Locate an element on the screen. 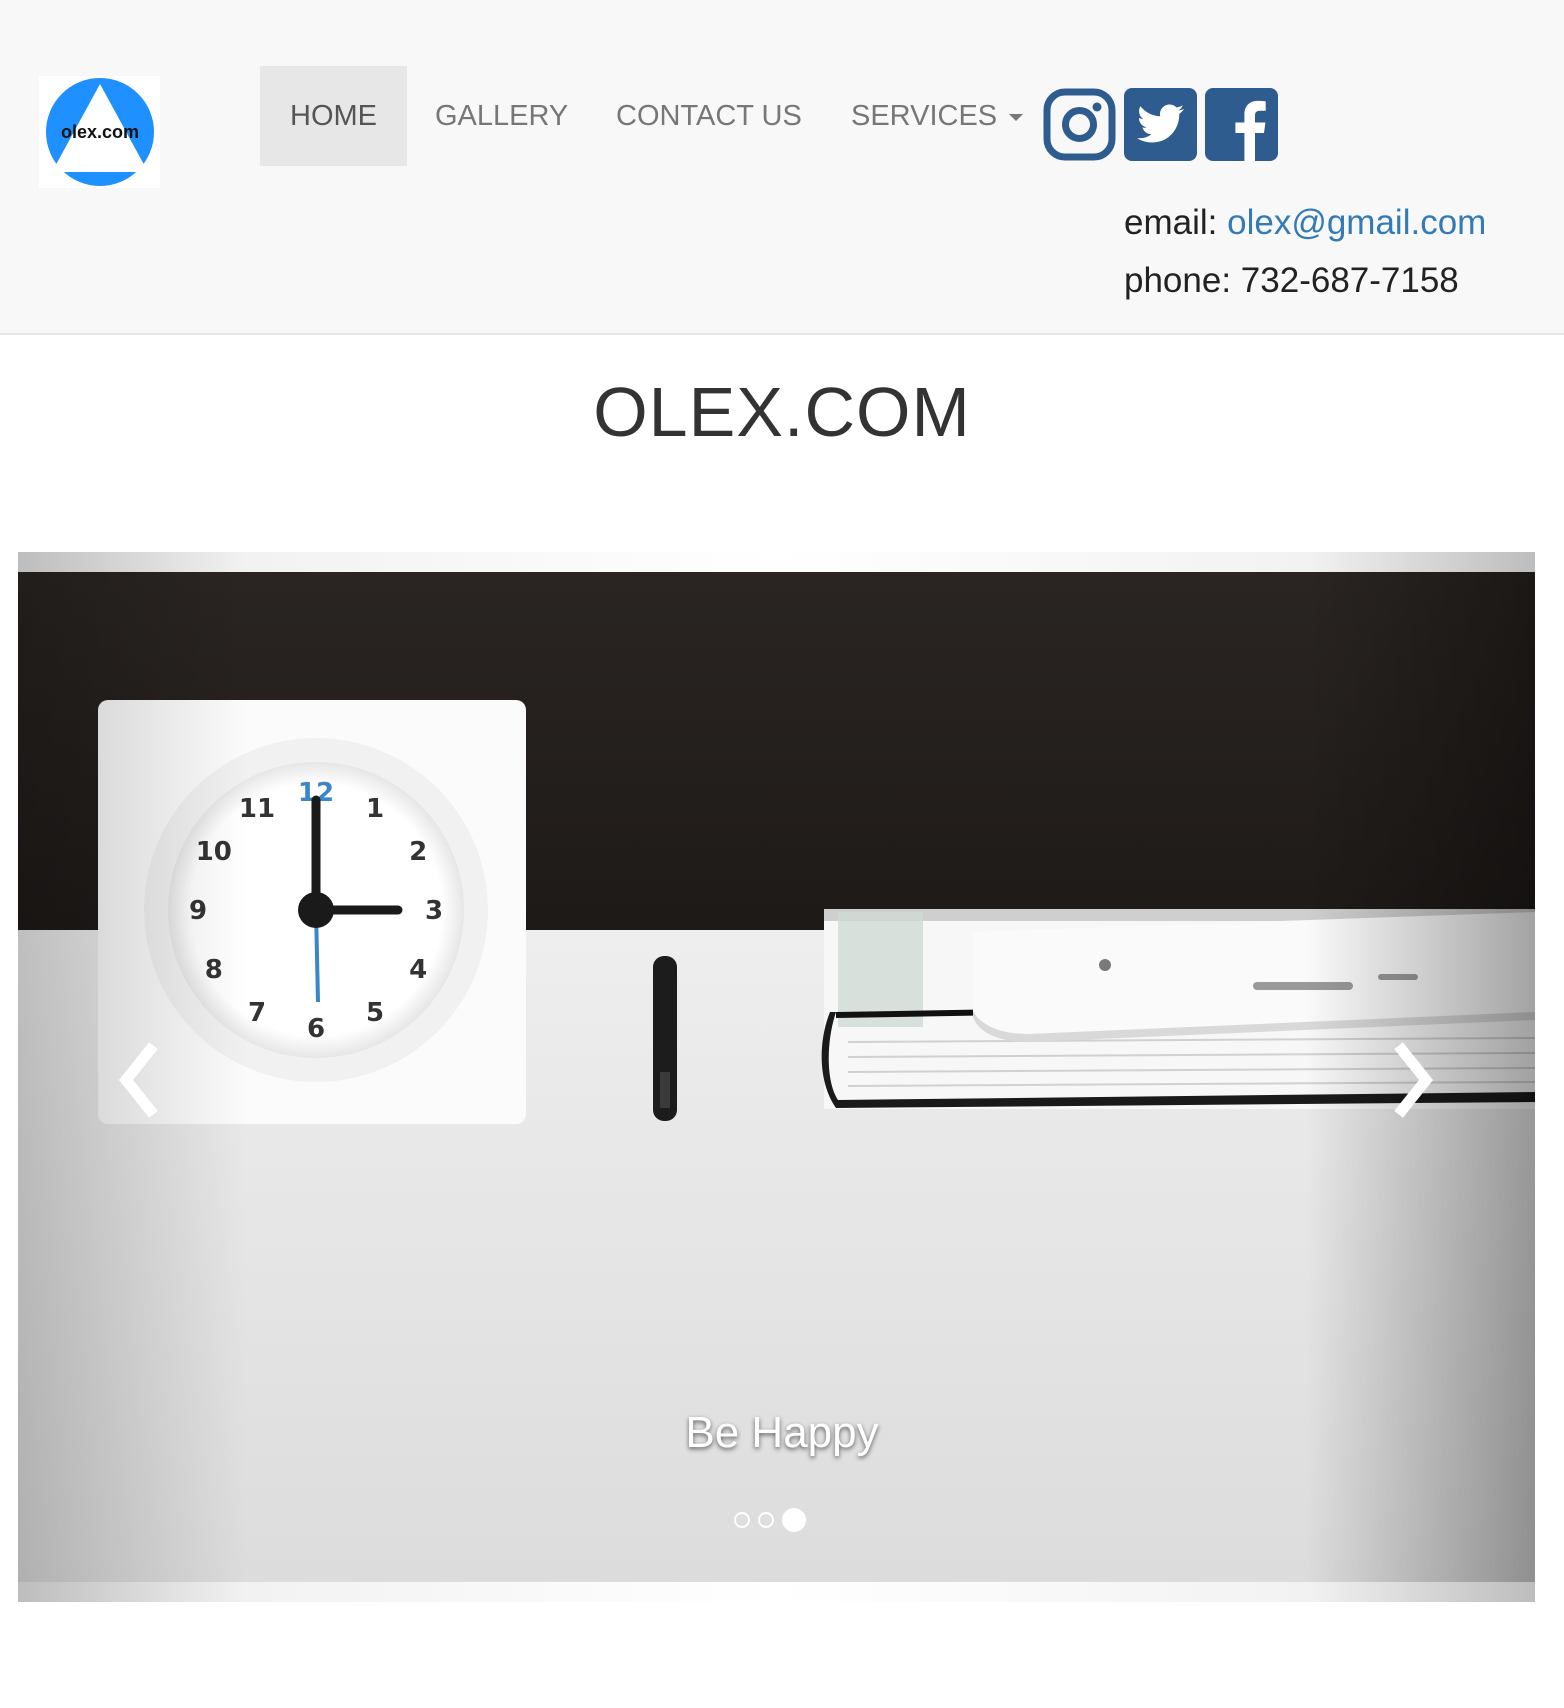 Image resolution: width=1564 pixels, height=1708 pixels. clock-numeral: 3 is located at coordinates (434, 911).